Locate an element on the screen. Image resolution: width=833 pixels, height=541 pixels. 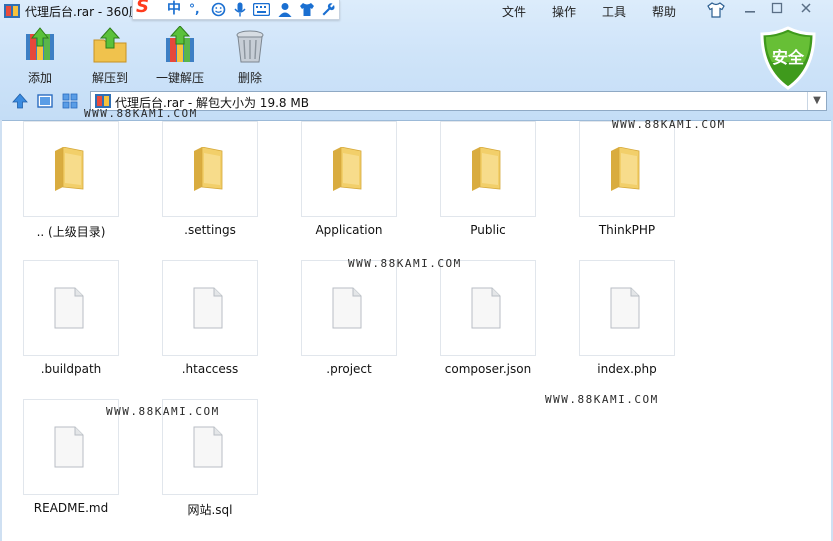
archive-app-icon is located at coordinates (12, 11).